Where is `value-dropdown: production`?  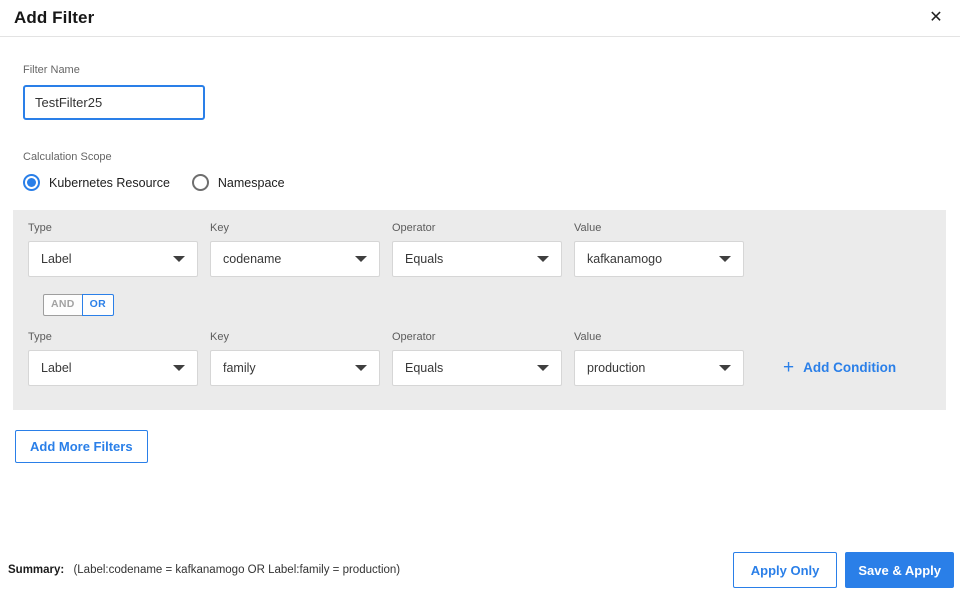
value-dropdown: production is located at coordinates (659, 367).